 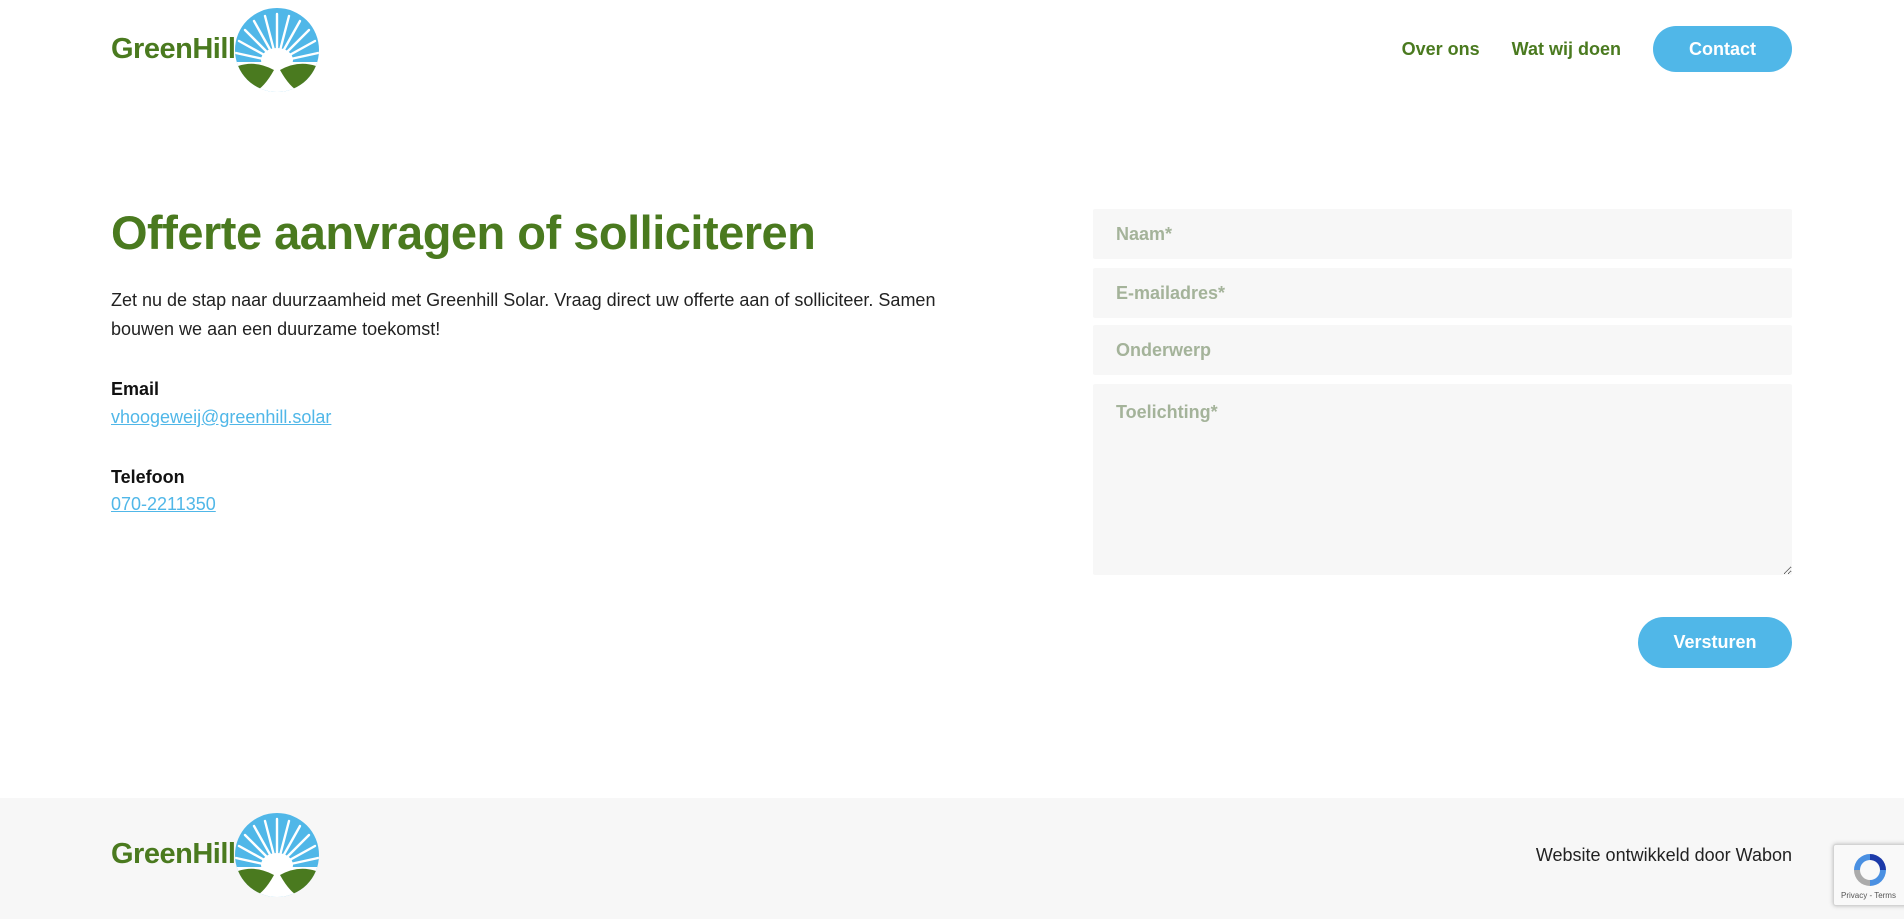 What do you see at coordinates (277, 855) in the screenshot?
I see `footer-sun-hill-logo-icon` at bounding box center [277, 855].